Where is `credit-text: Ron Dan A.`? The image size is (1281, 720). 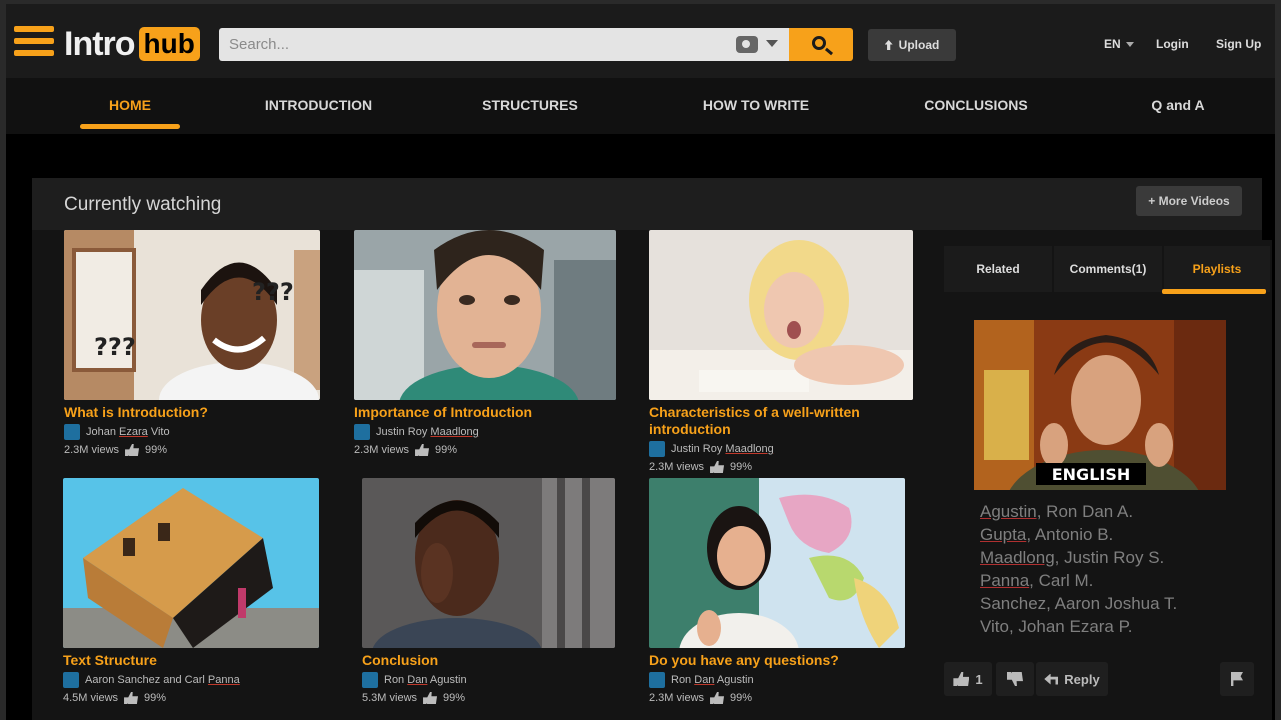
credit-text: Ron Dan A. is located at coordinates (1087, 511).